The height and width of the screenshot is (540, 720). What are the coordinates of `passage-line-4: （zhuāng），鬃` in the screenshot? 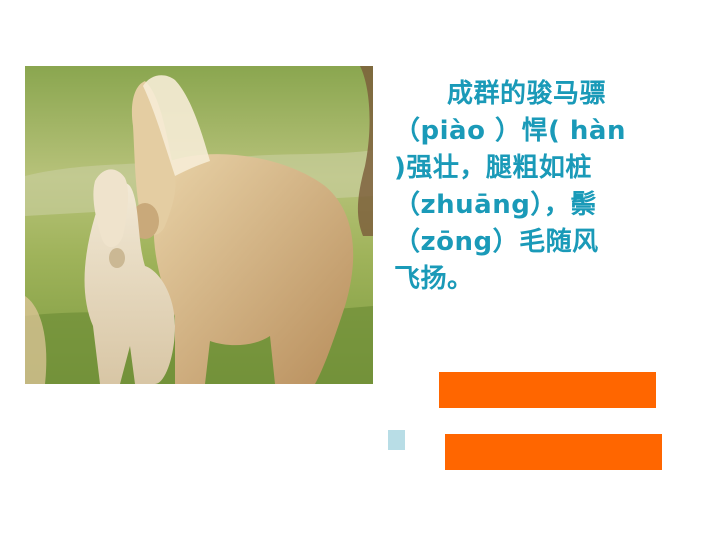 It's located at (495, 205).